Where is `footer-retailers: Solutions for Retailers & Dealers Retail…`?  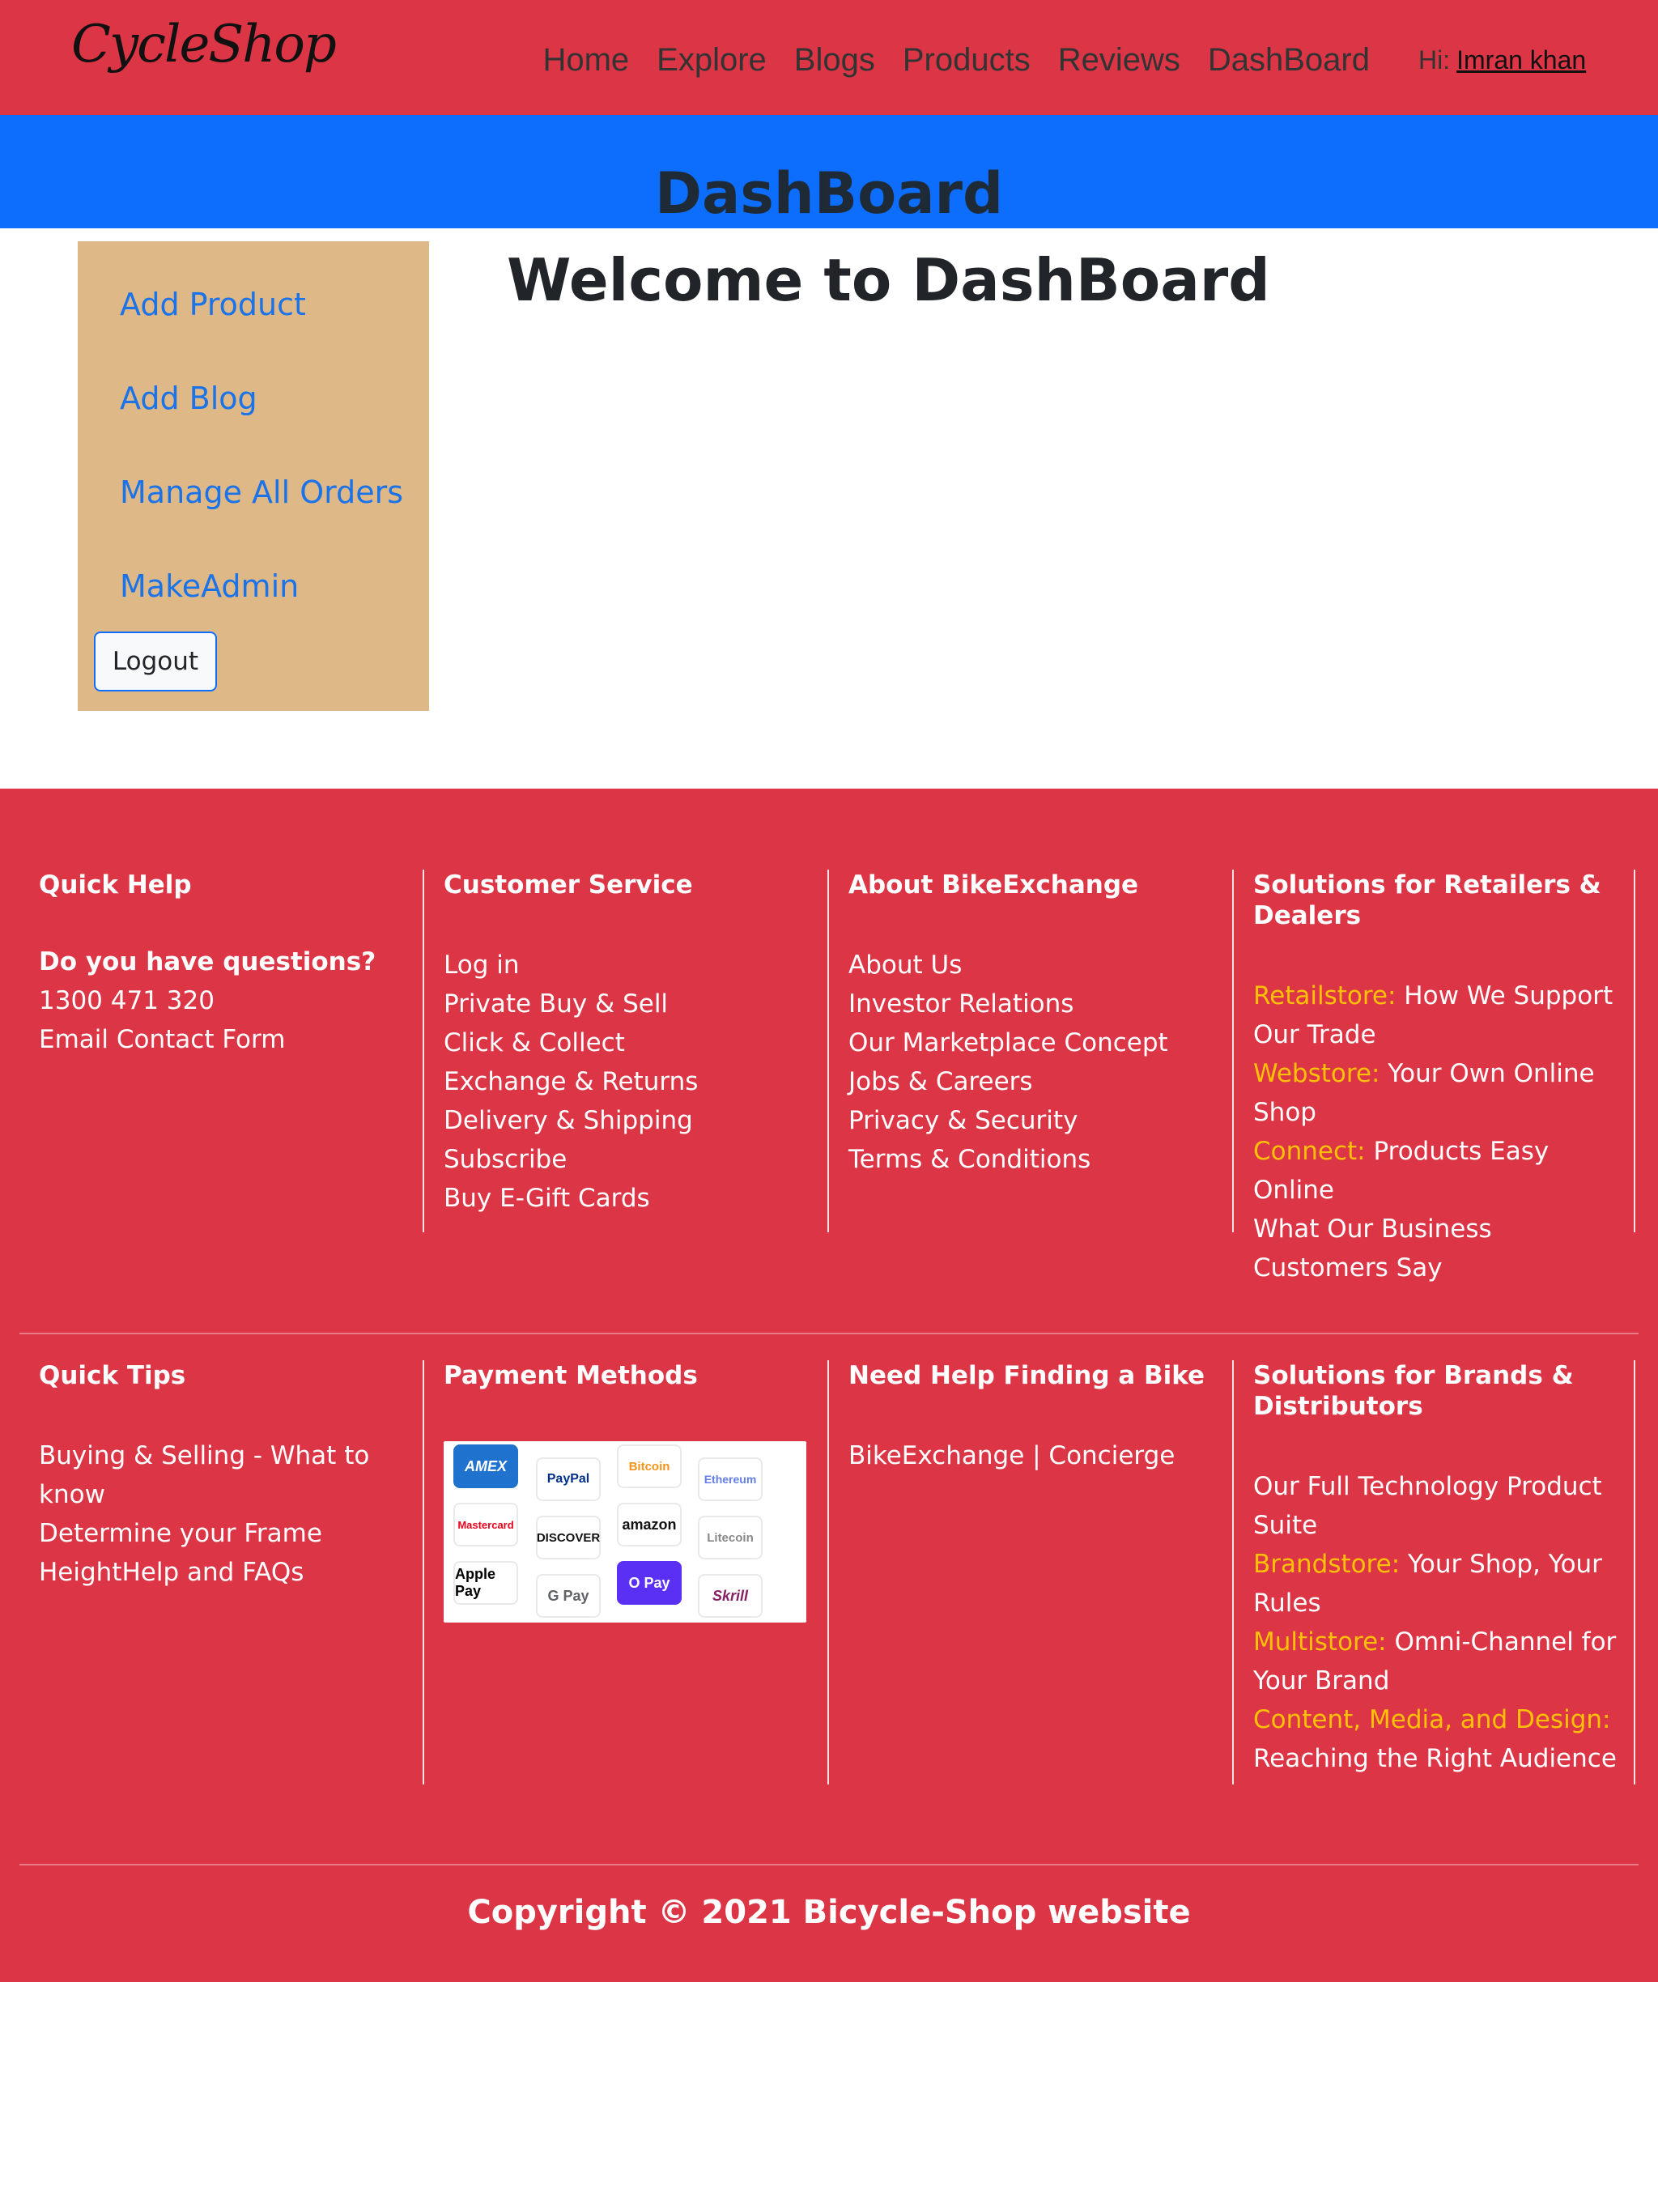
footer-retailers: Solutions for Retailers & Dealers Retail… is located at coordinates (1444, 1077).